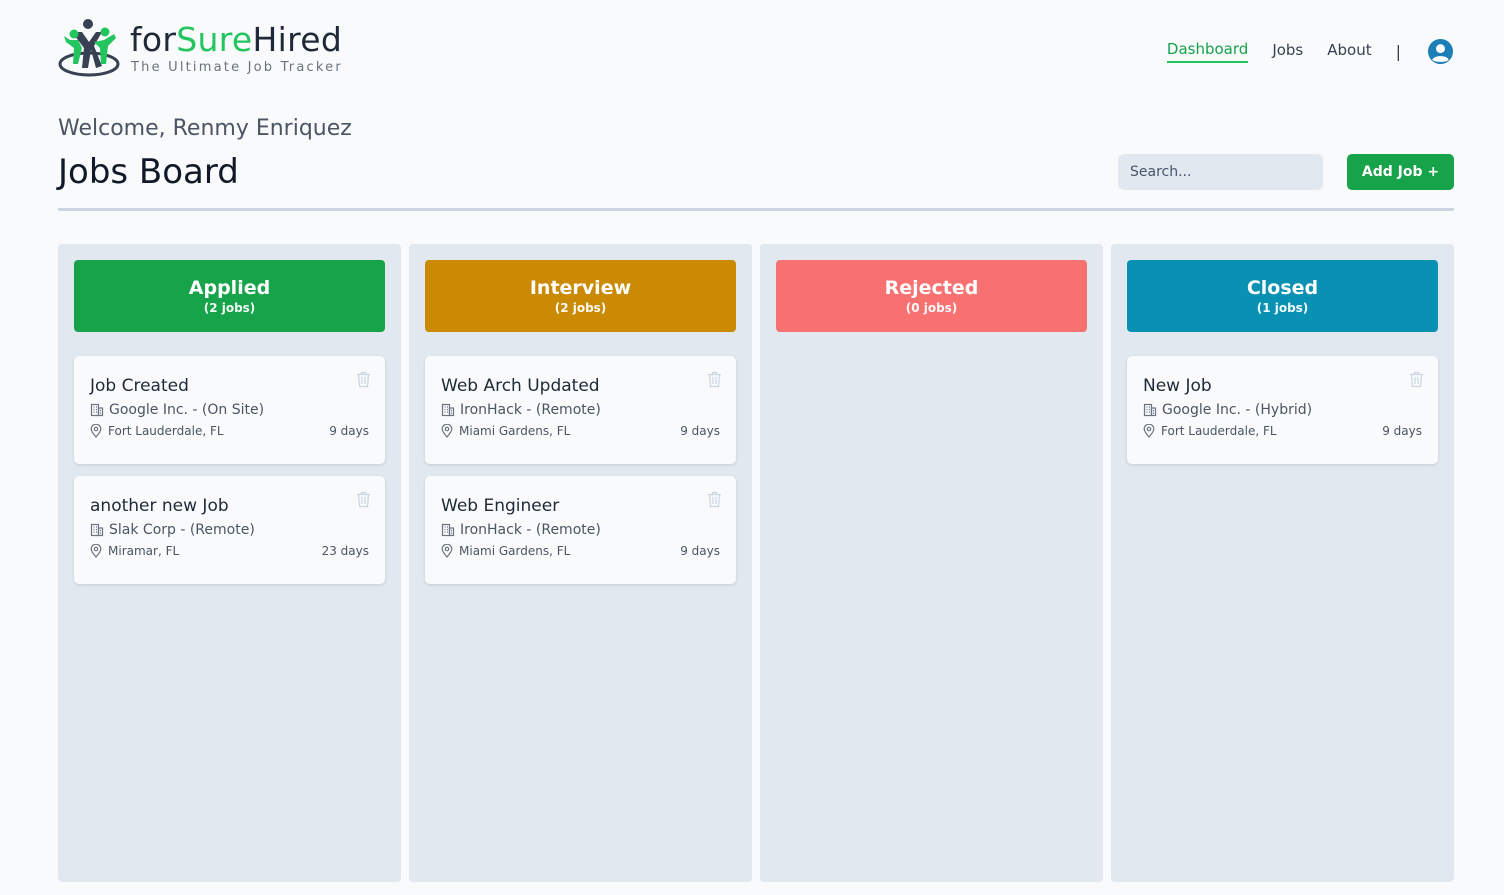 This screenshot has width=1504, height=895. What do you see at coordinates (1349, 51) in the screenshot?
I see `nav-about: About` at bounding box center [1349, 51].